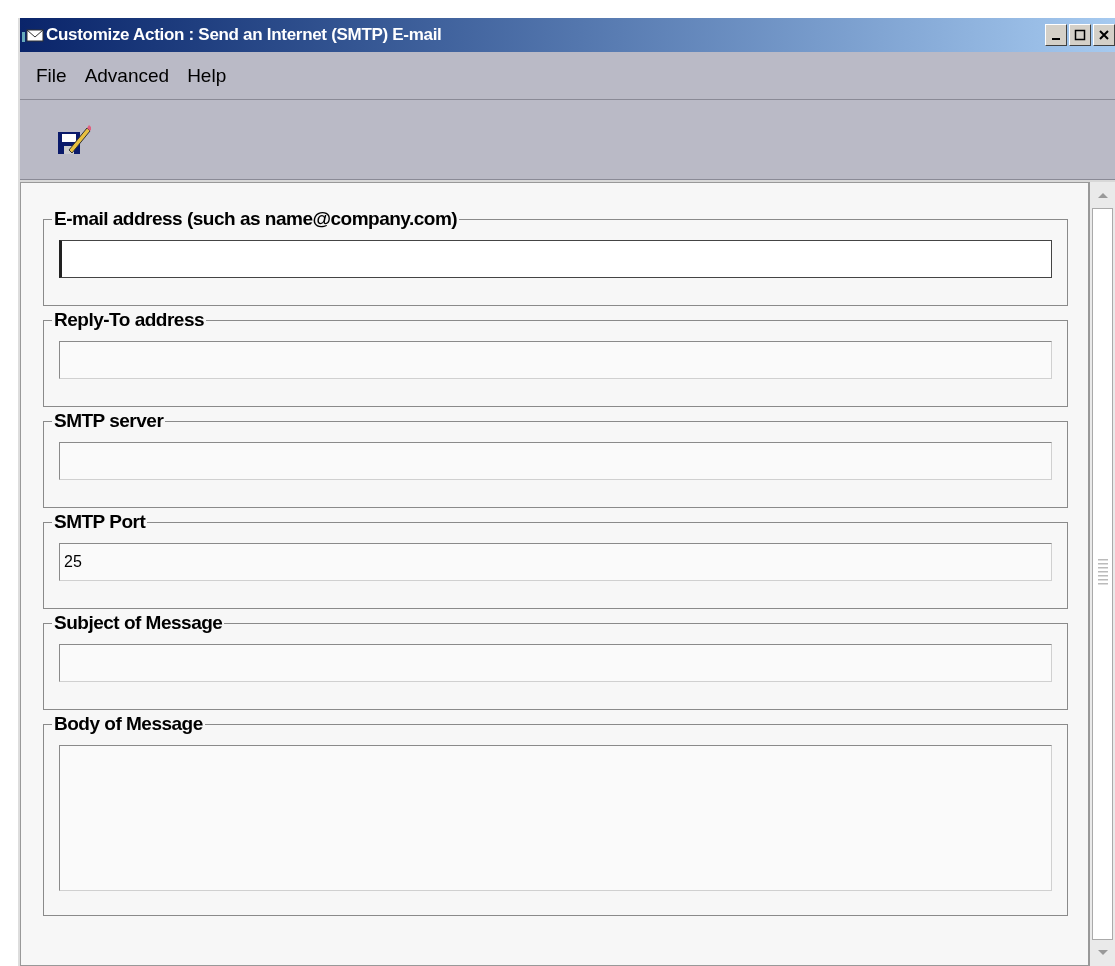 This screenshot has height=966, width=1115. Describe the element at coordinates (127, 76) in the screenshot. I see `menu-item: Advanced` at that location.